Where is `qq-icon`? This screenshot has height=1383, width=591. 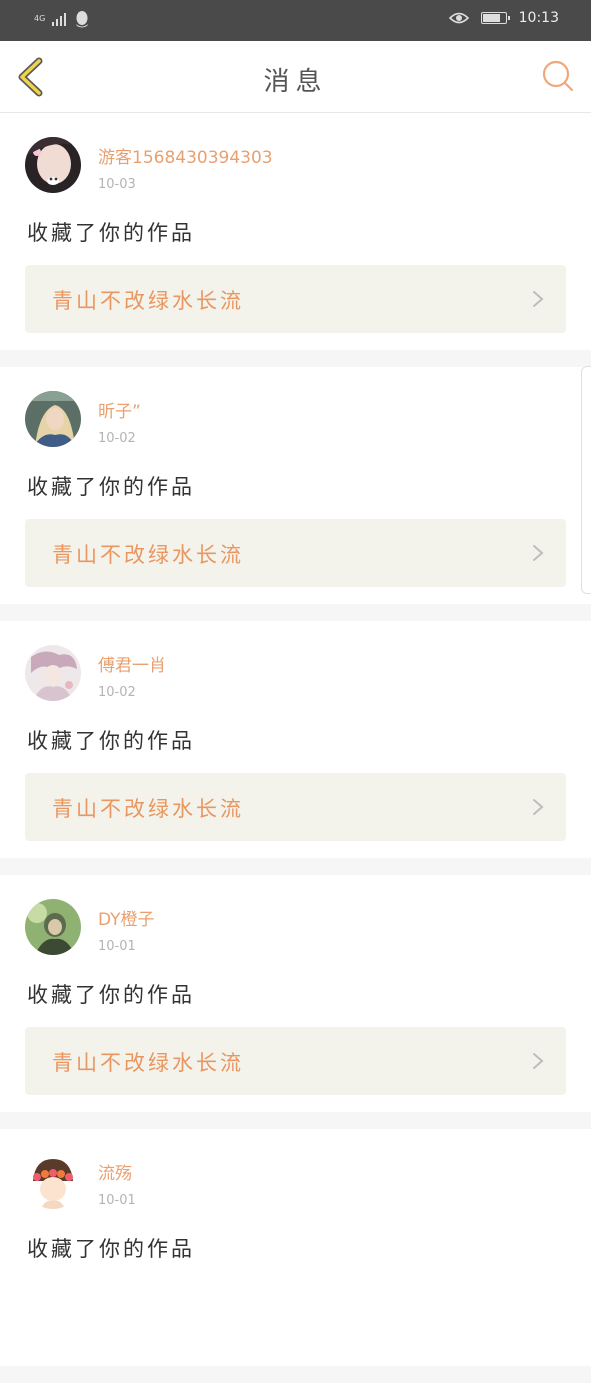 qq-icon is located at coordinates (82, 19).